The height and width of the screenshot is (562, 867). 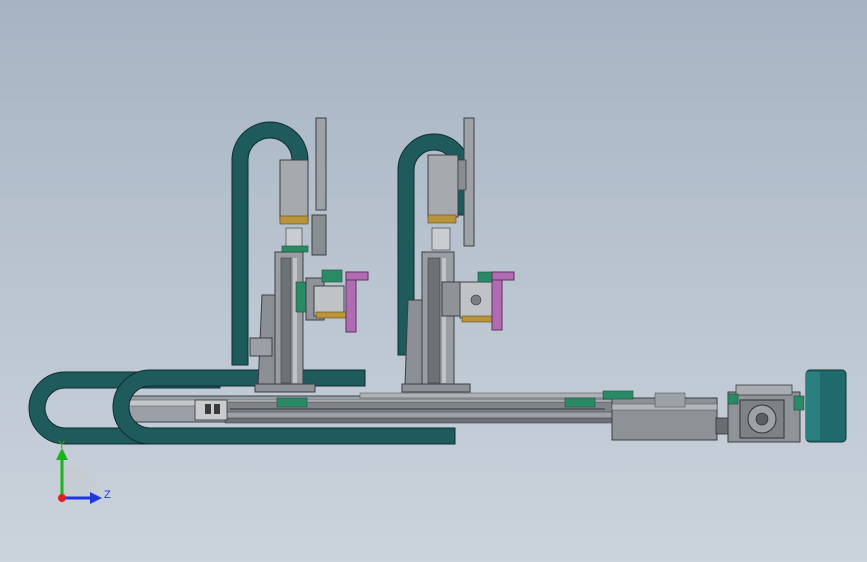 I want to click on y-axis-label: Y, so click(x=62, y=445).